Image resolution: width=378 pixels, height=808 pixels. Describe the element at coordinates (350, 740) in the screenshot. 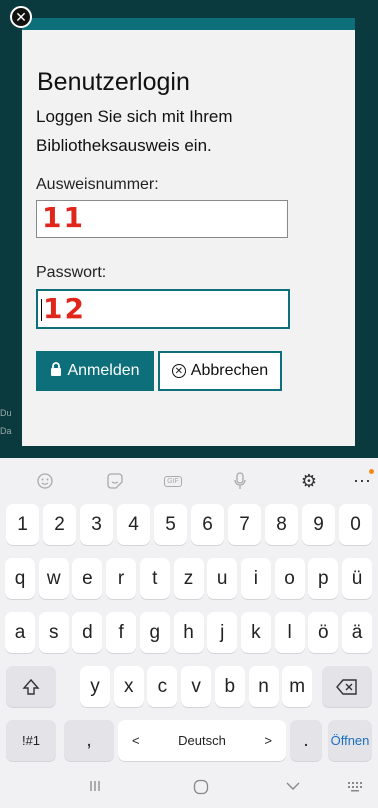

I see `enter-key: Öffnen` at that location.